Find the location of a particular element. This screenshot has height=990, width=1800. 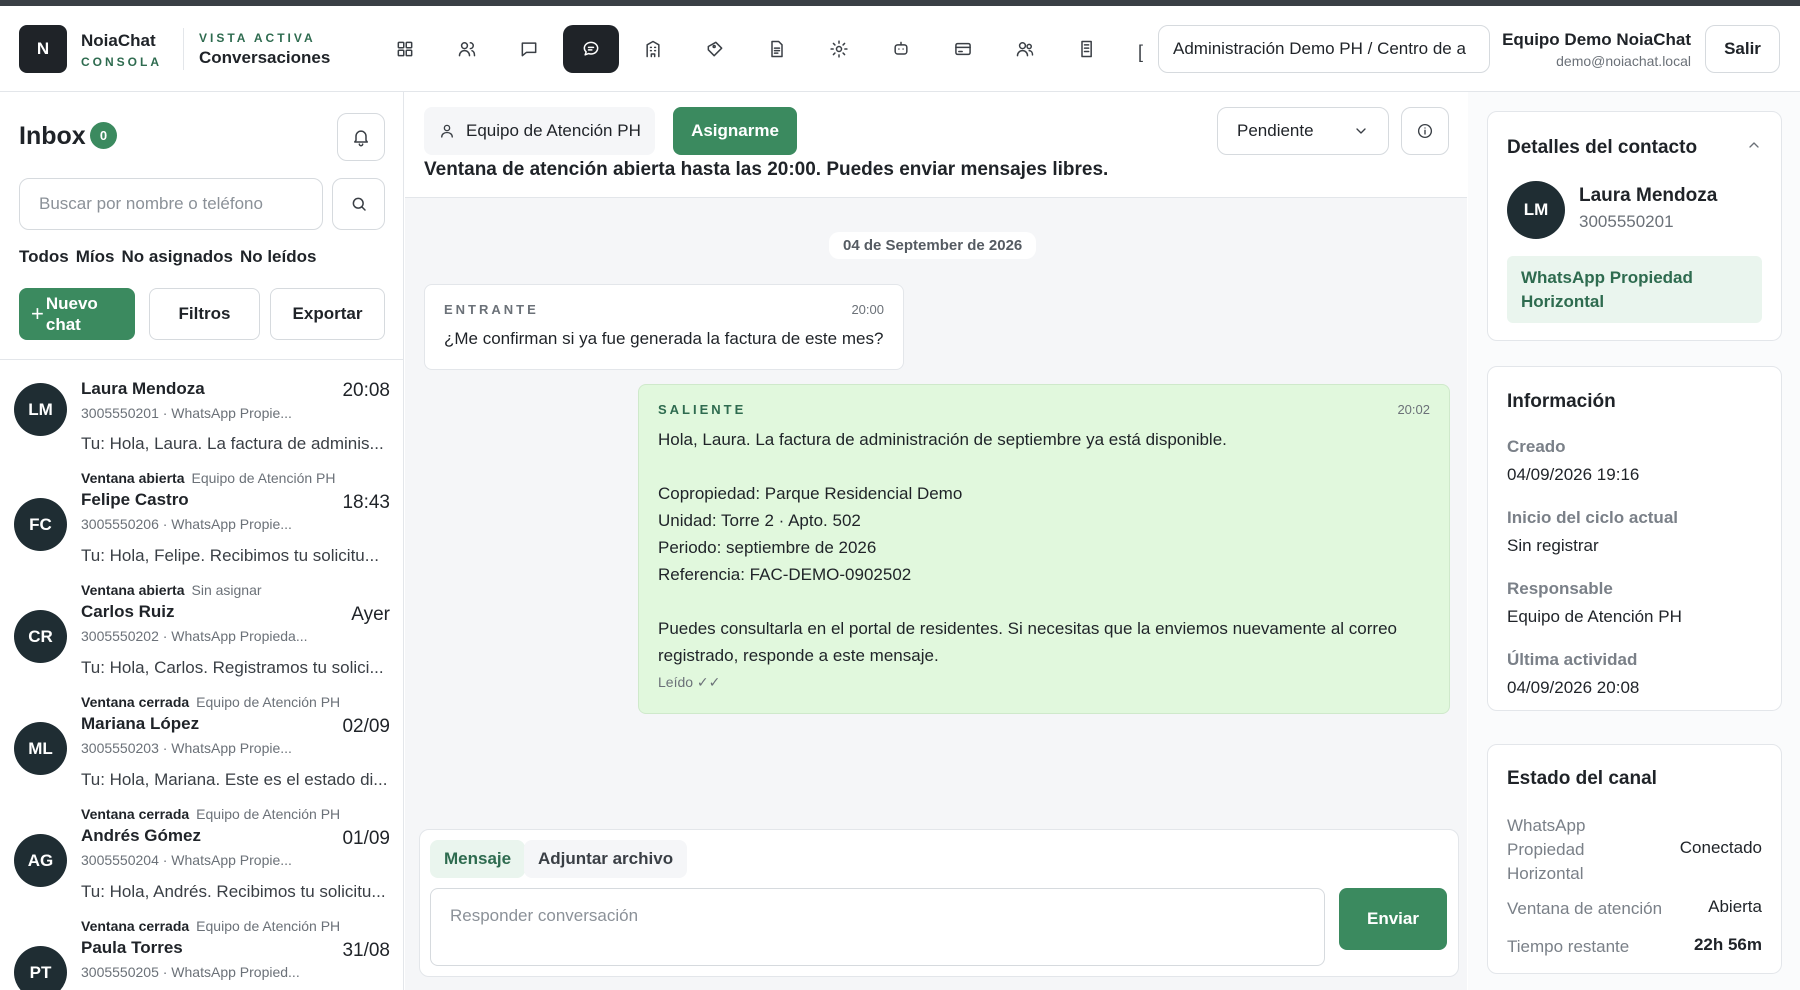

conversation-name: Paula Torres is located at coordinates (132, 947).